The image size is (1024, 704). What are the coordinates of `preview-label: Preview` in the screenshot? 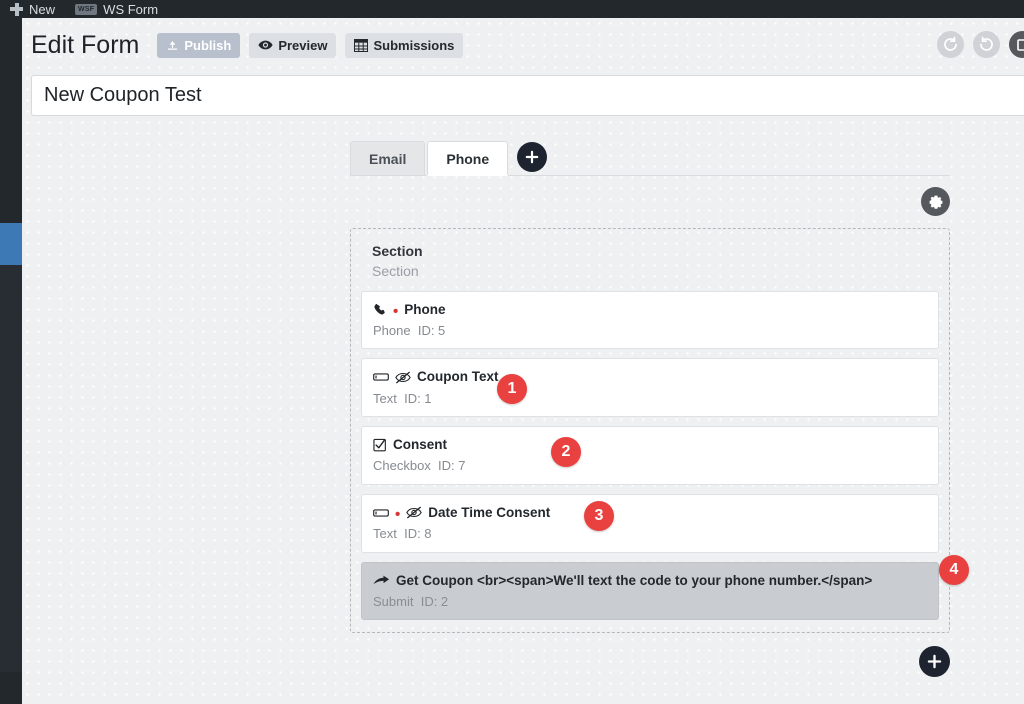 It's located at (303, 45).